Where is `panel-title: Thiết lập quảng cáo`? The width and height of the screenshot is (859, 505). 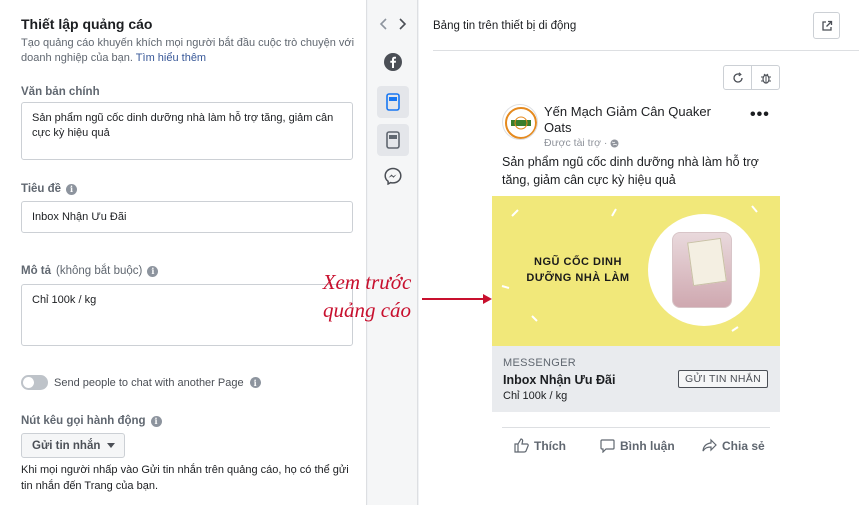
panel-title: Thiết lập quảng cáo is located at coordinates (87, 24).